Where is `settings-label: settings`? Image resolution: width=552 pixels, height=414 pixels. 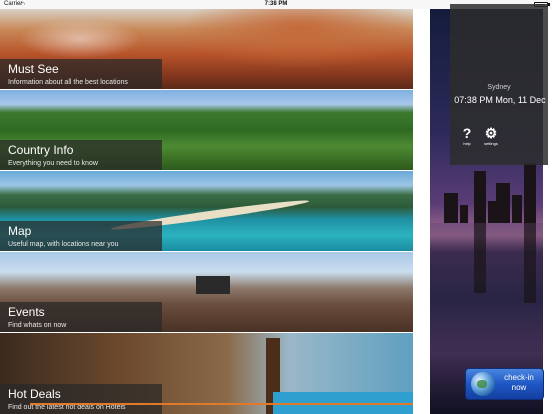
settings-label: settings is located at coordinates (491, 143).